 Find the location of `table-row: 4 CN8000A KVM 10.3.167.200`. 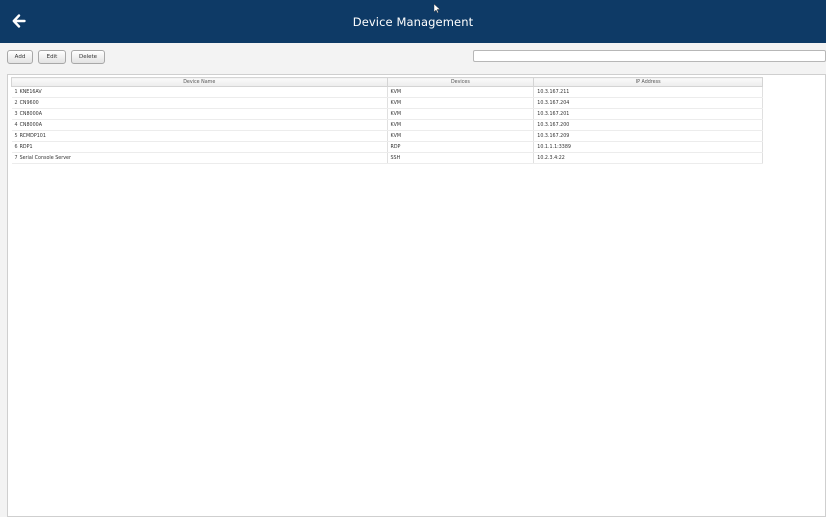

table-row: 4 CN8000A KVM 10.3.167.200 is located at coordinates (387, 125).